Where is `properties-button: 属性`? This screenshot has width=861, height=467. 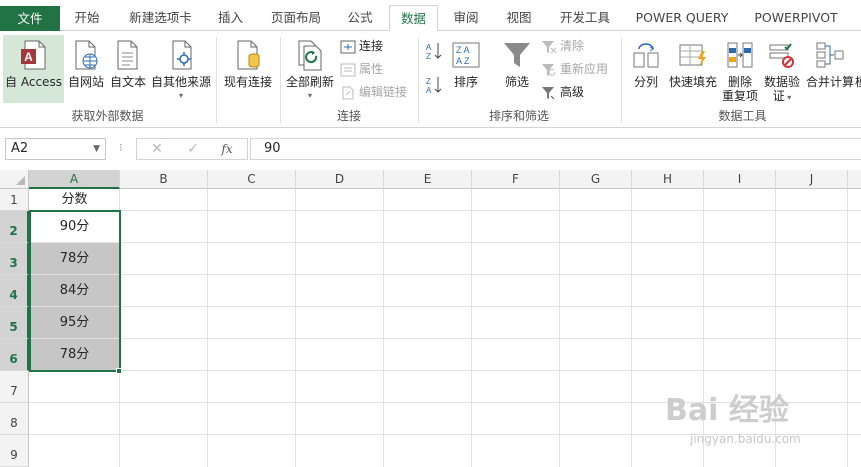 properties-button: 属性 is located at coordinates (361, 69).